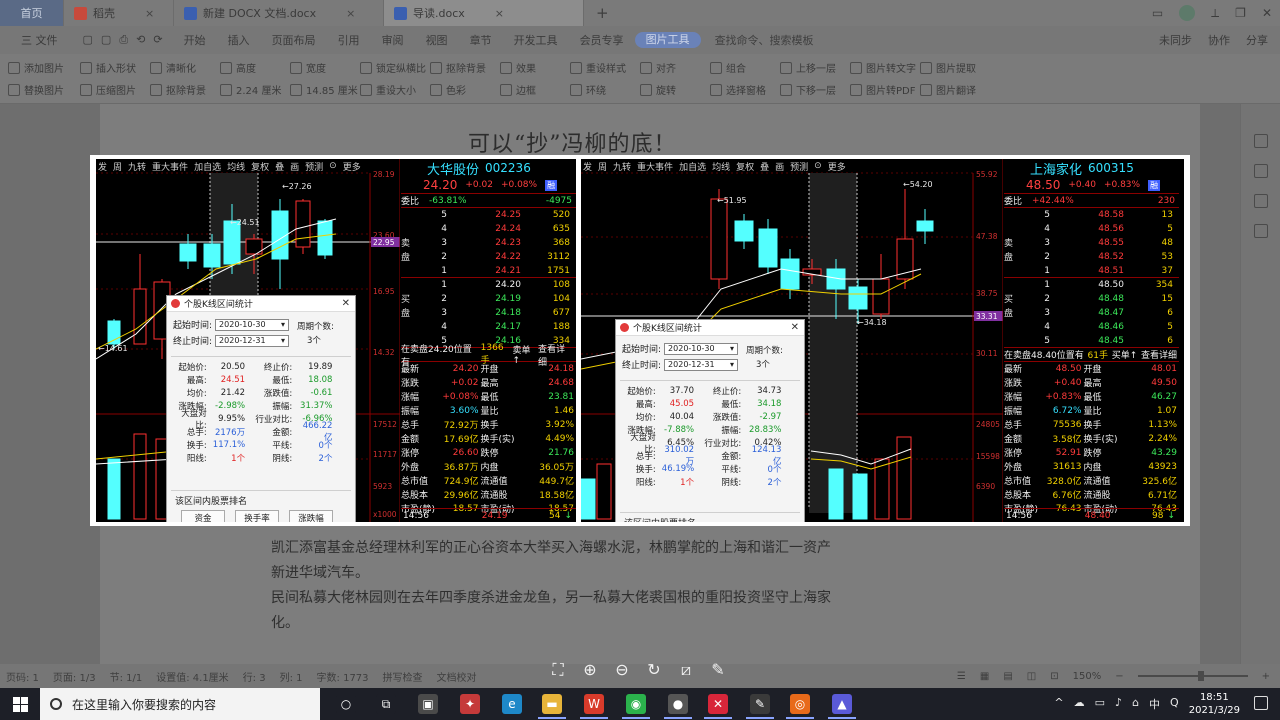 This screenshot has height=720, width=1280. I want to click on sidebar-pointer-icon, so click(1261, 171).